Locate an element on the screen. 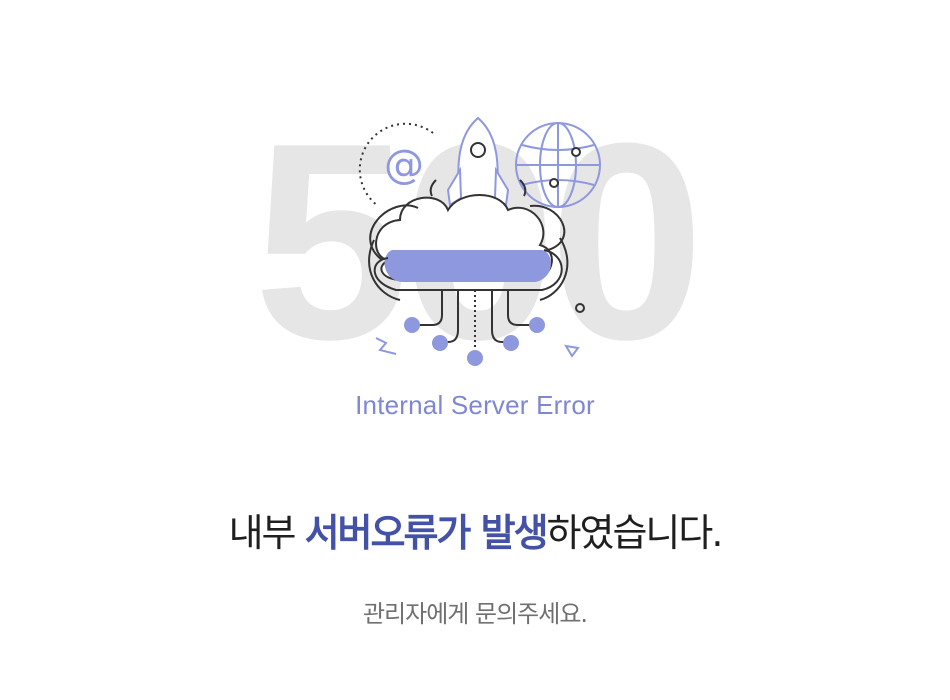 The image size is (950, 700). error-headline: 내부 서버오류가 발생하였습니다. is located at coordinates (475, 529).